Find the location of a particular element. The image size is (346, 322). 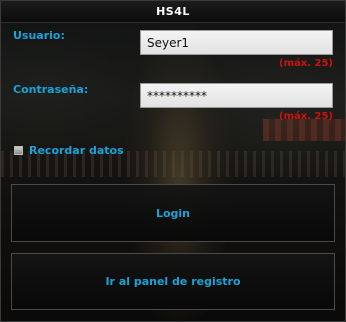

remember-label: Recordar datos is located at coordinates (76, 150).